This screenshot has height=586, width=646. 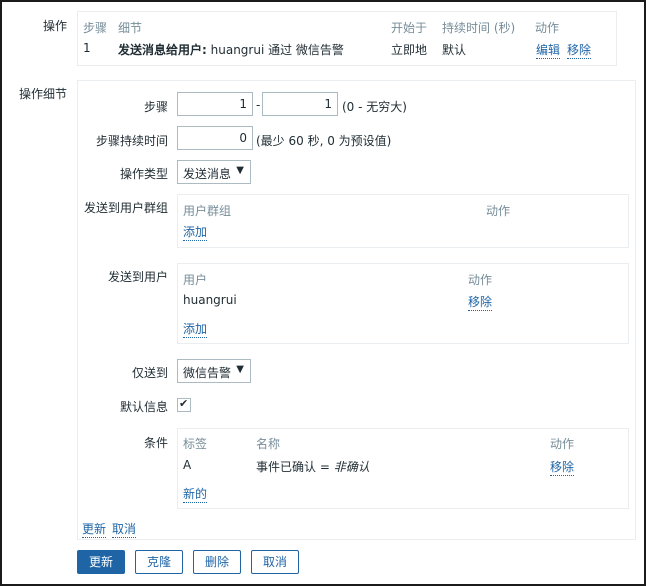 I want to click on step-duration-input, so click(x=215, y=138).